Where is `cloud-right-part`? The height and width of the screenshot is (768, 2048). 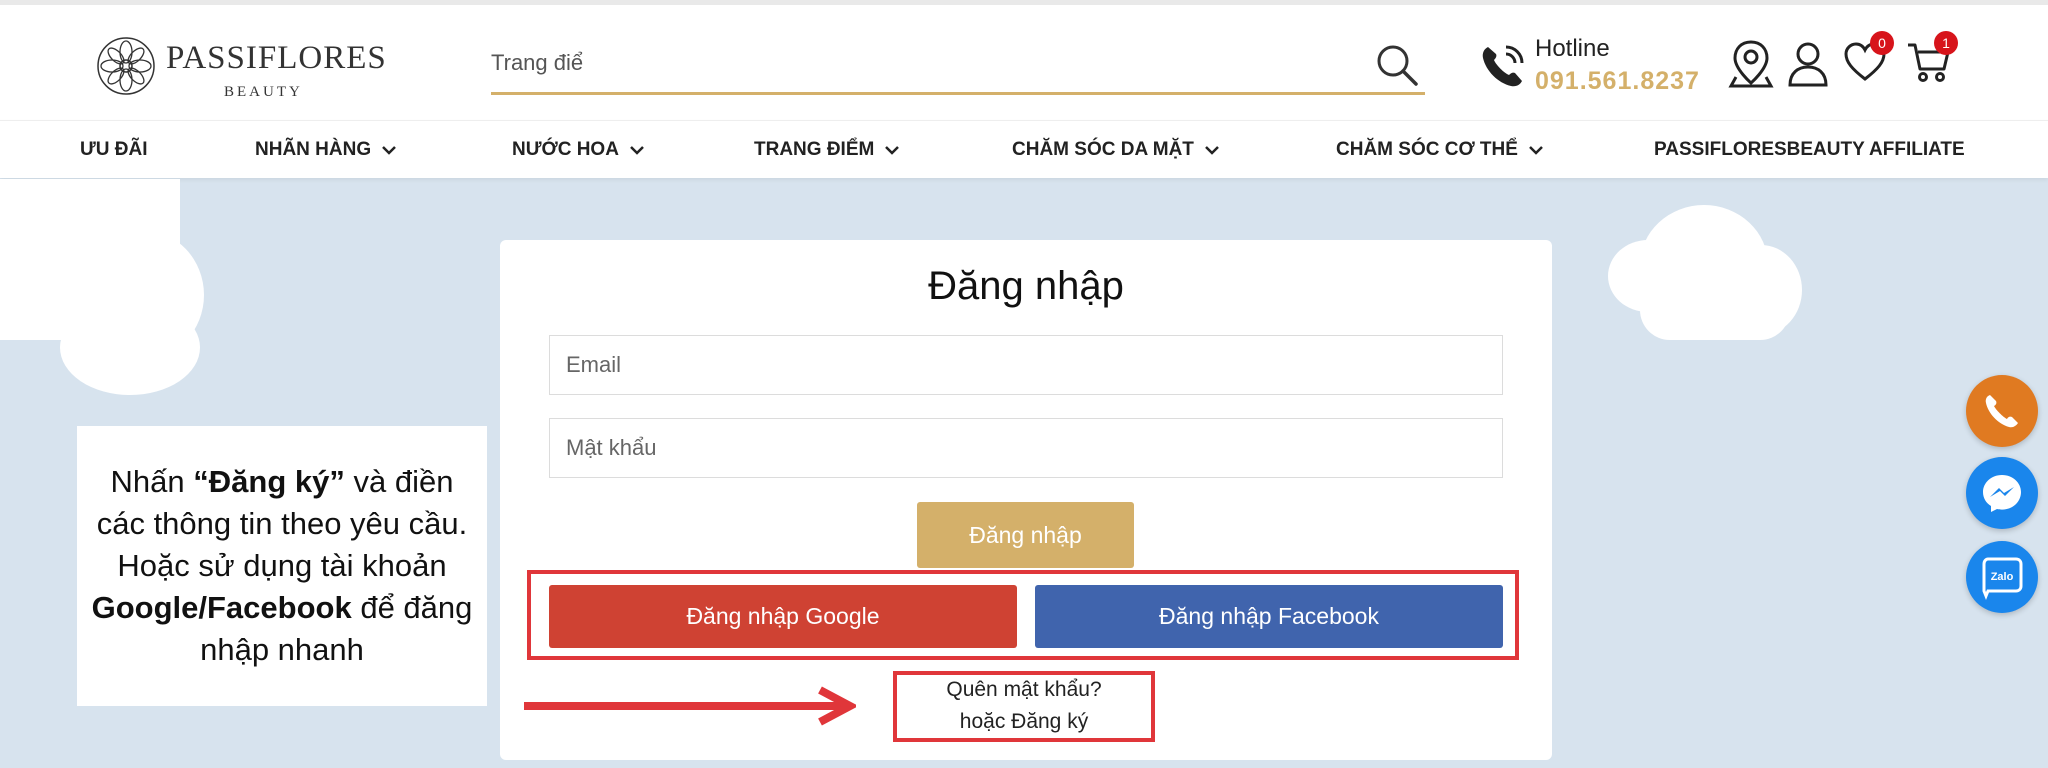
cloud-right-part is located at coordinates (1715, 310).